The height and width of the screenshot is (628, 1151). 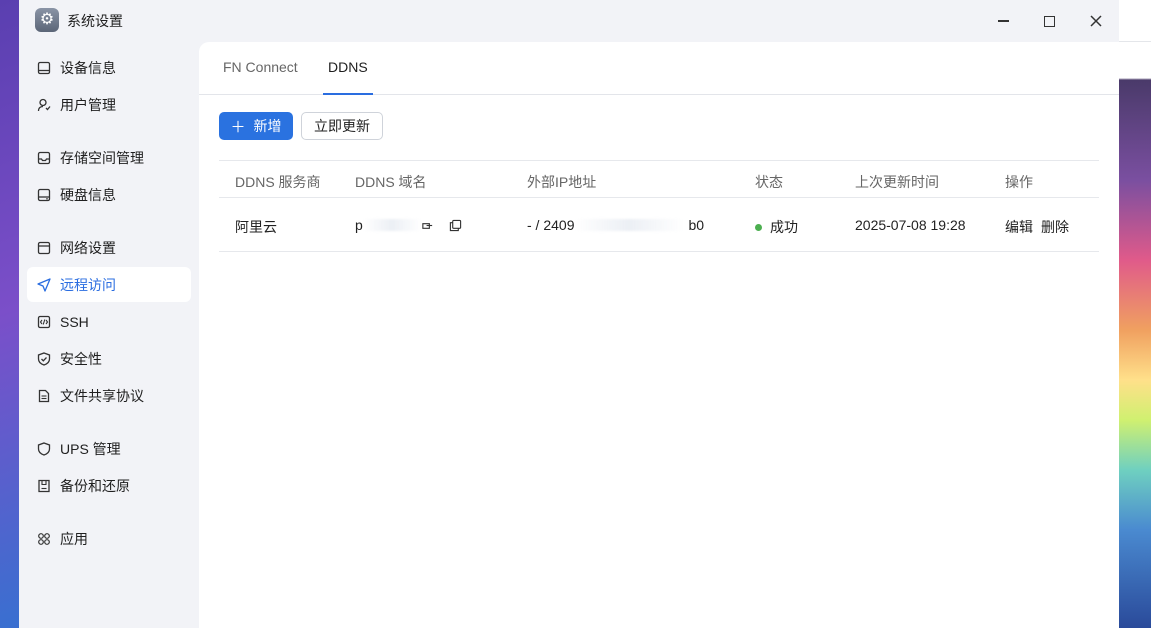 What do you see at coordinates (44, 248) in the screenshot?
I see `network-icon` at bounding box center [44, 248].